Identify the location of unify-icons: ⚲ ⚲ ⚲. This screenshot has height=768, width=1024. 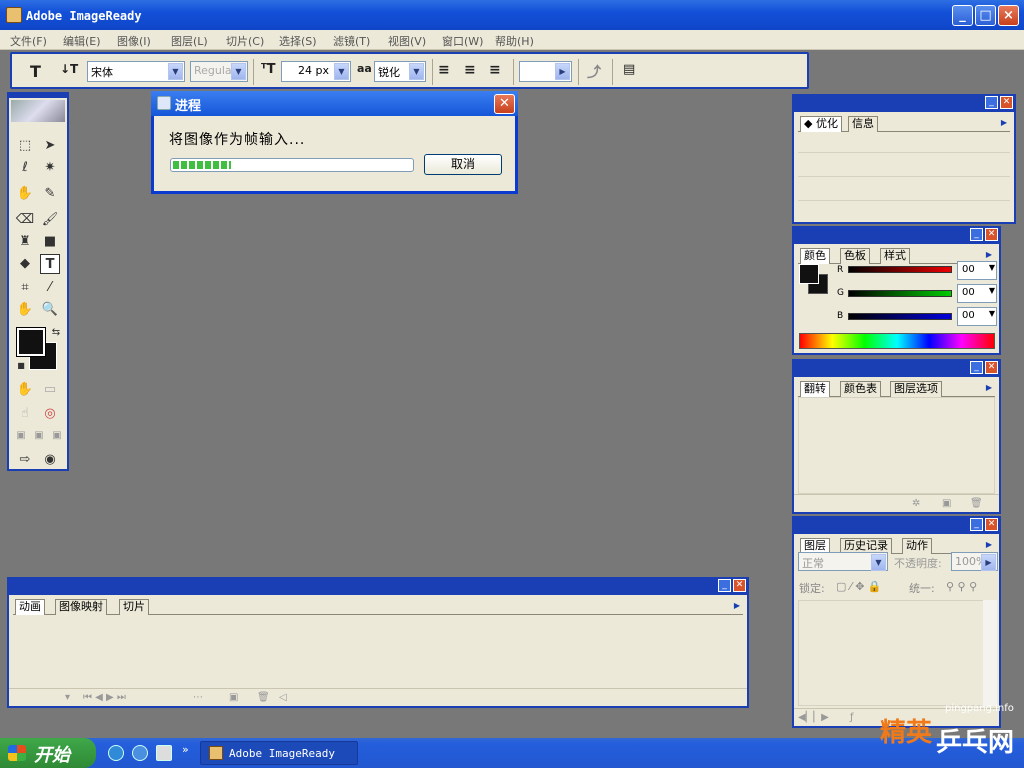
(961, 586).